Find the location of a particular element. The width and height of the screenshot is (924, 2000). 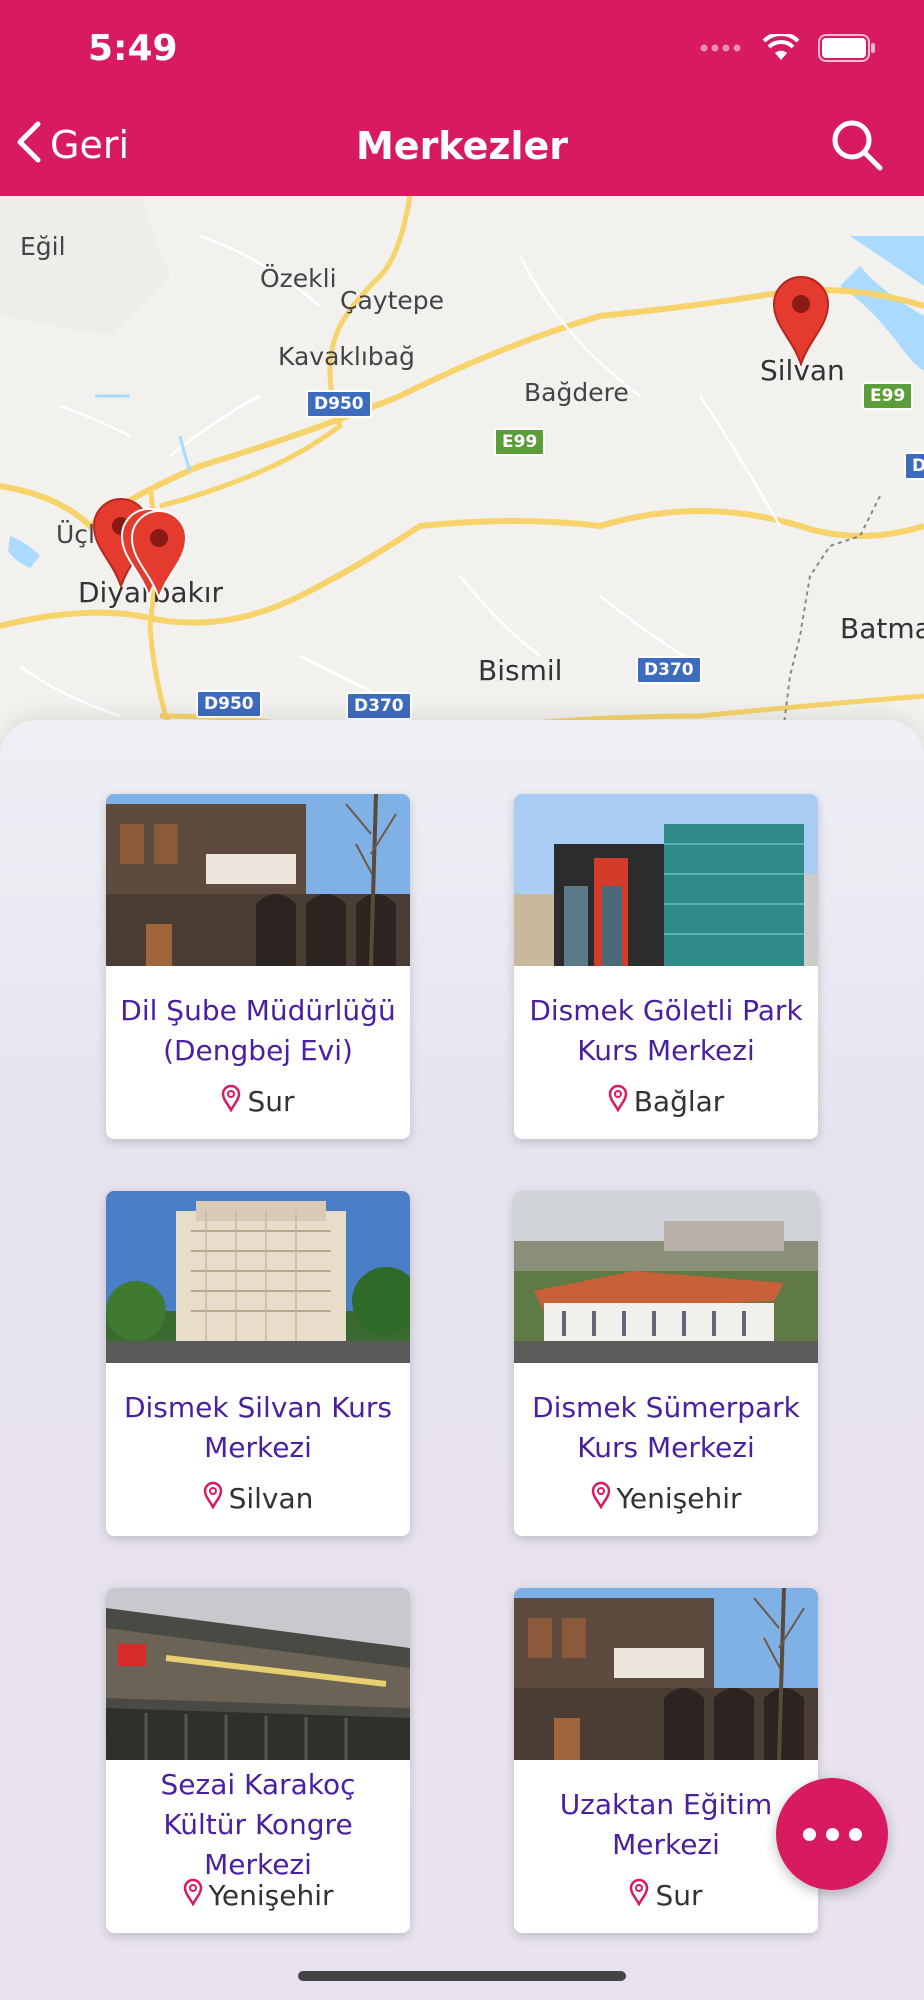

signal-icon is located at coordinates (722, 50).